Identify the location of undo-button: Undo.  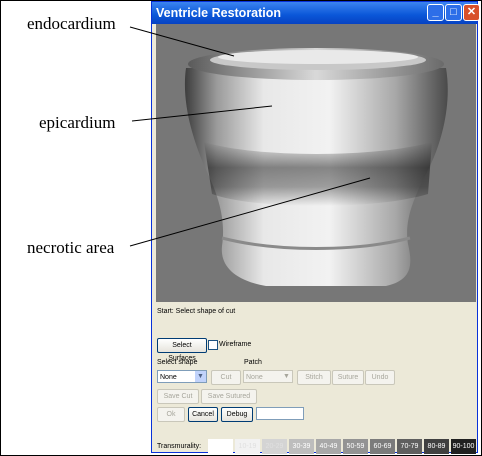
(380, 377).